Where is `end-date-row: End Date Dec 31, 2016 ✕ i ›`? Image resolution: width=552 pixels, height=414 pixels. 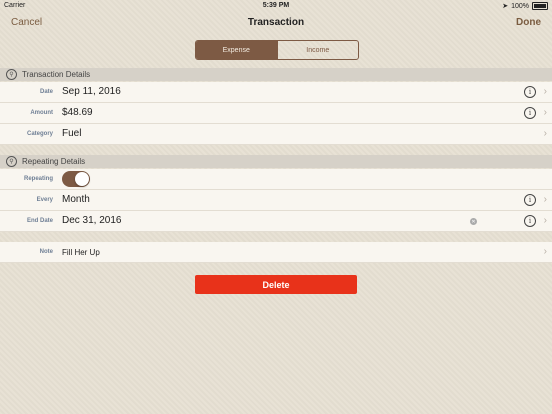 end-date-row: End Date Dec 31, 2016 ✕ i › is located at coordinates (276, 221).